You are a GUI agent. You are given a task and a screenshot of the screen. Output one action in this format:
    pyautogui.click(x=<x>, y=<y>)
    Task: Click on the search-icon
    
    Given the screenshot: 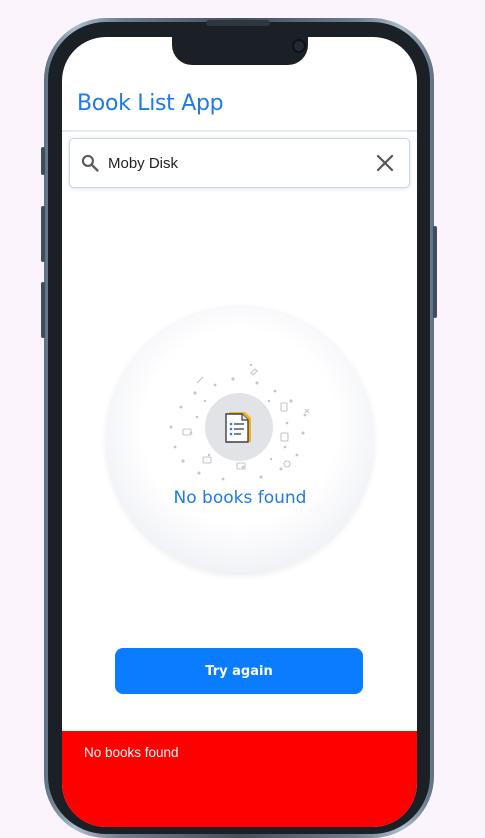 What is the action you would take?
    pyautogui.click(x=90, y=163)
    